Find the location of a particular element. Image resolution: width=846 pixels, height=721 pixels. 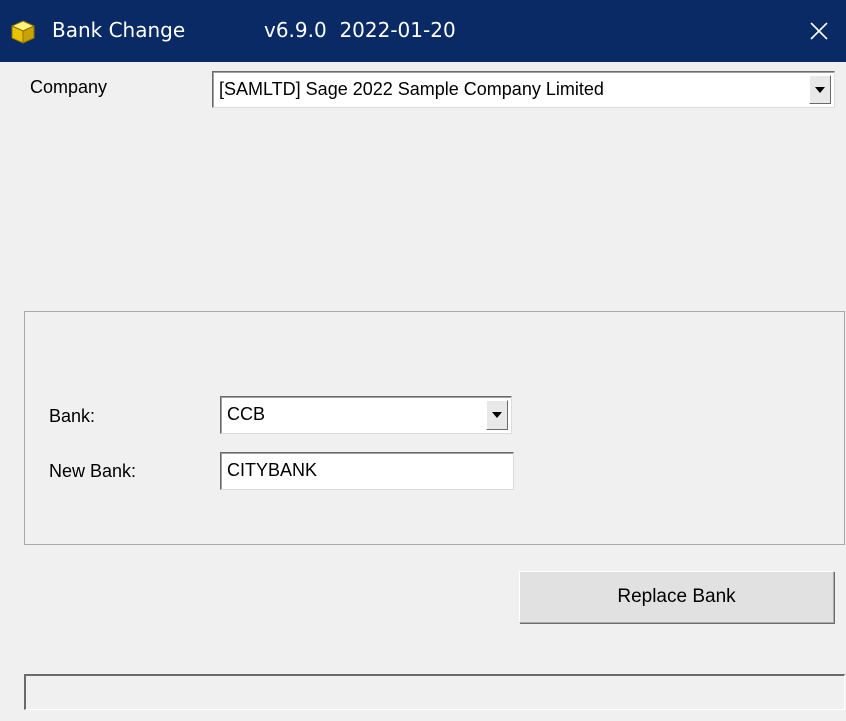

bank-selected-value: CCB is located at coordinates (246, 414).